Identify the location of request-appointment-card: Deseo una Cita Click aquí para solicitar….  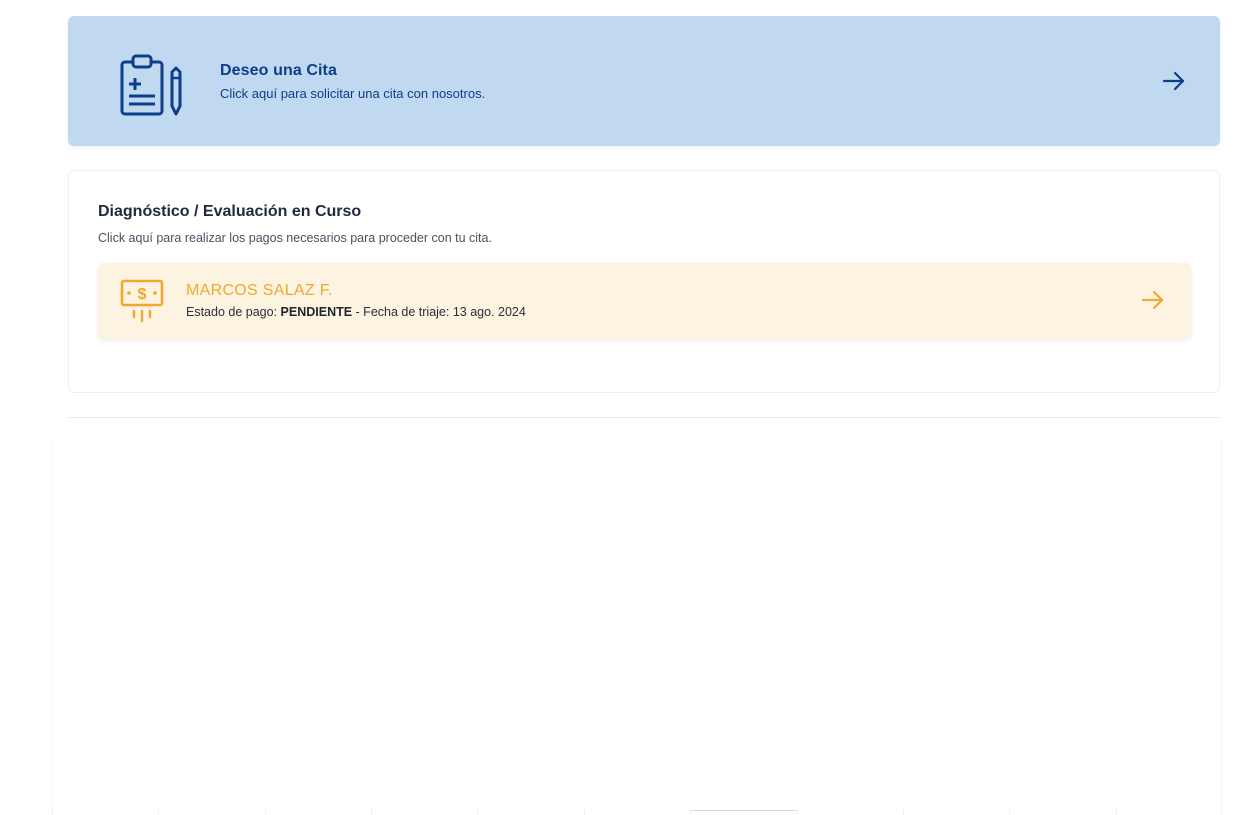
(644, 81).